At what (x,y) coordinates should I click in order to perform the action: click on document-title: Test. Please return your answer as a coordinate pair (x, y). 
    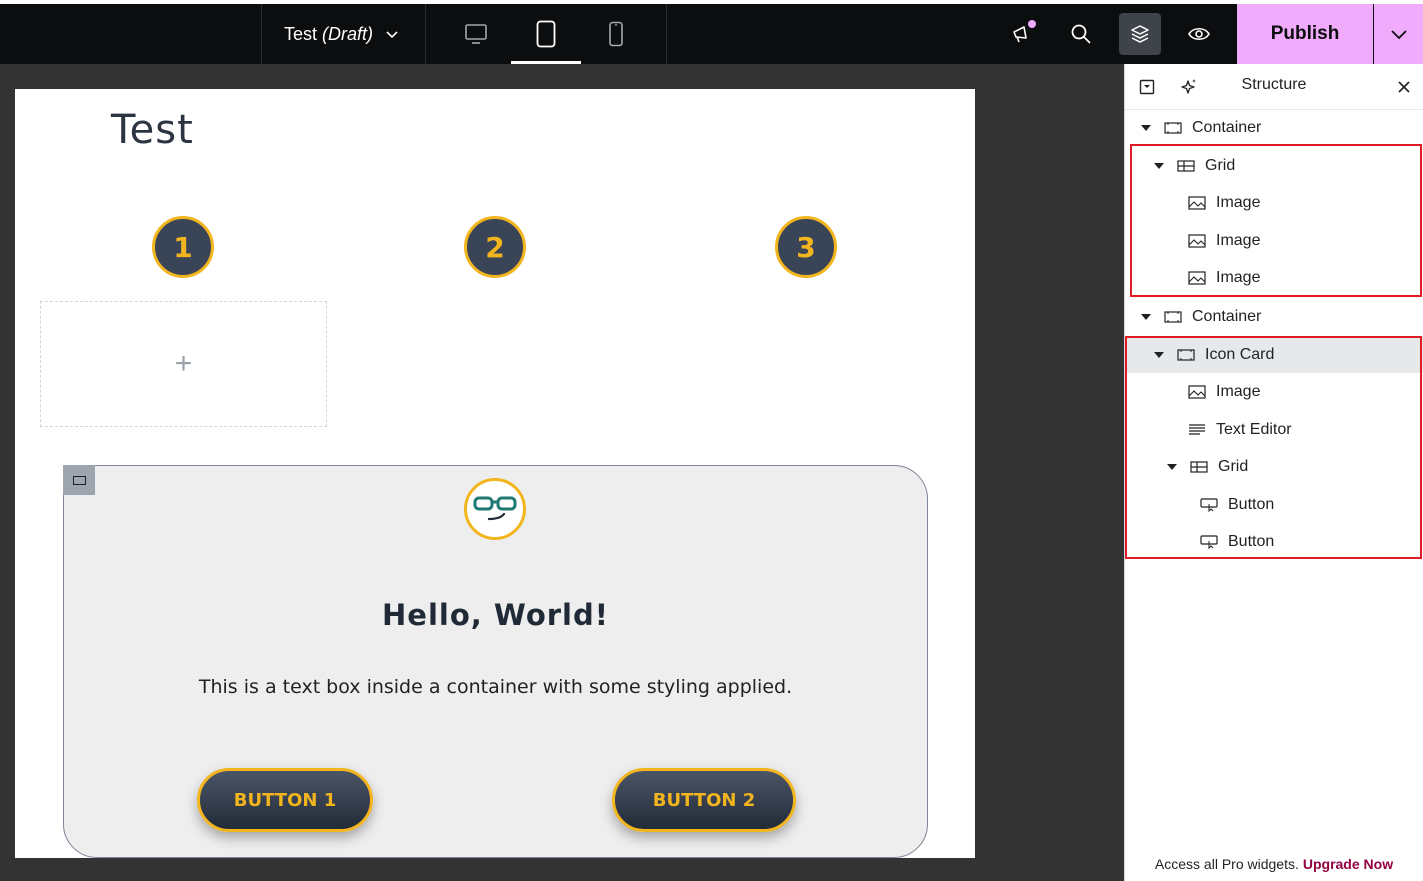
    Looking at the image, I should click on (301, 33).